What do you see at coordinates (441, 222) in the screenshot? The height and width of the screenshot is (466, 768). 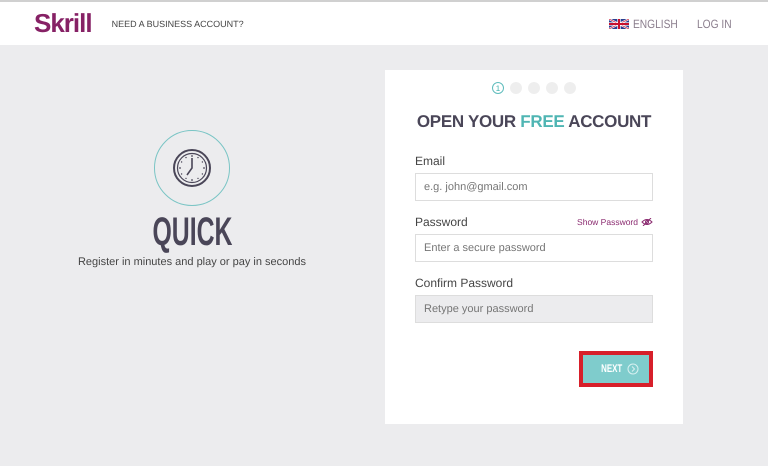 I see `field-label: Password` at bounding box center [441, 222].